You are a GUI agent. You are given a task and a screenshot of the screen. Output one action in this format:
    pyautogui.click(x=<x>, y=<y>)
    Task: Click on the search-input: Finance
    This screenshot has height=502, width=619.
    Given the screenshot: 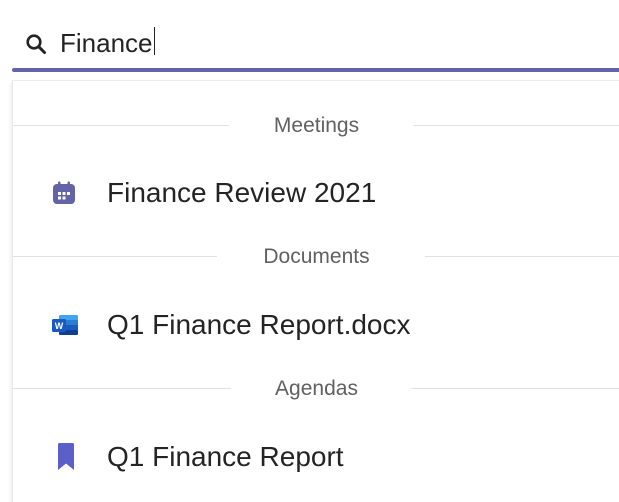 What is the action you would take?
    pyautogui.click(x=330, y=43)
    